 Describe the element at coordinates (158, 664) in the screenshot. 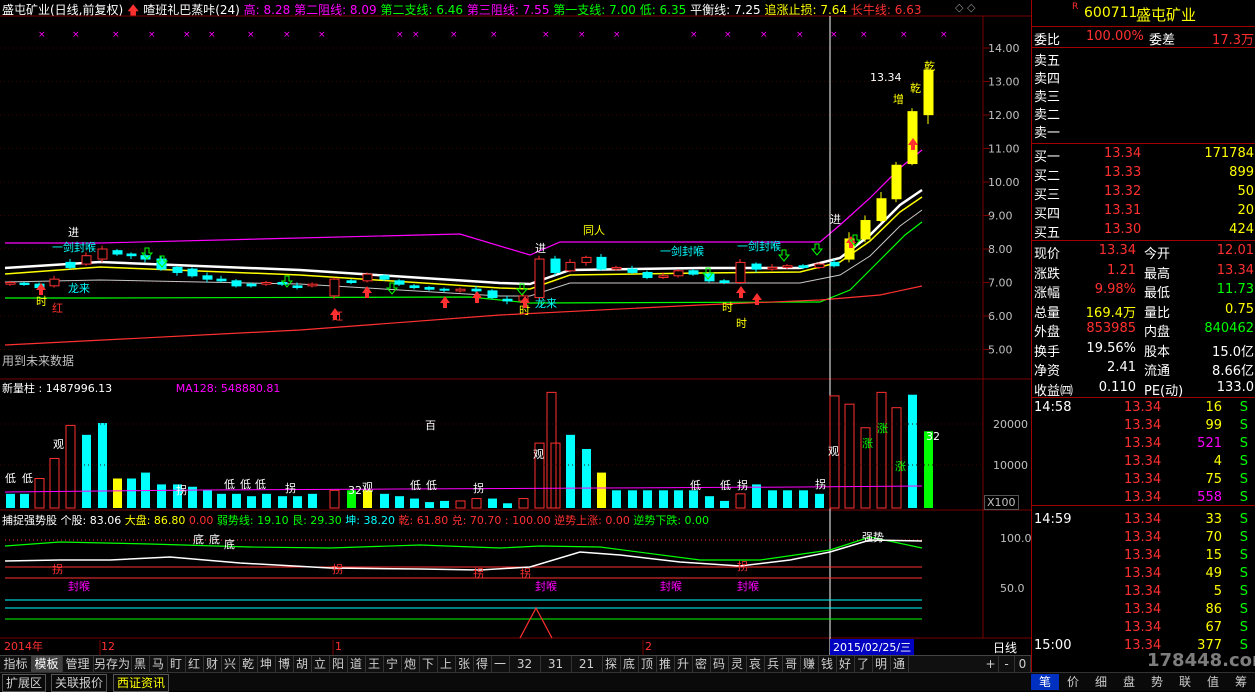

I see `template-tab: 马` at that location.